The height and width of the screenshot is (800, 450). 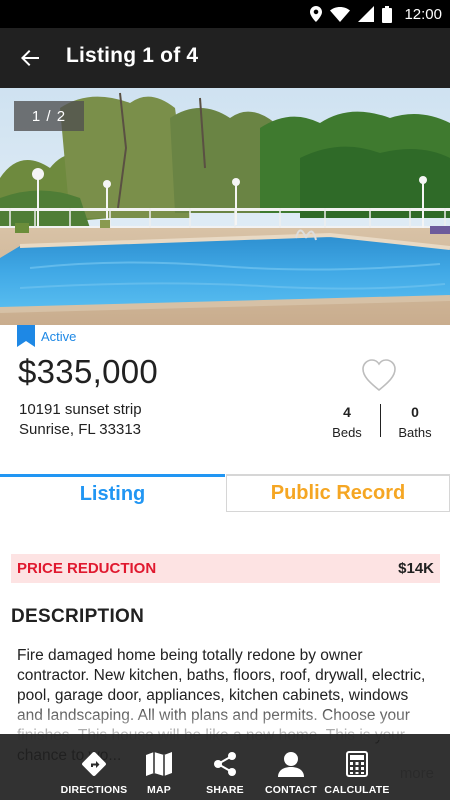 I want to click on arrow-back-icon, so click(x=30, y=58).